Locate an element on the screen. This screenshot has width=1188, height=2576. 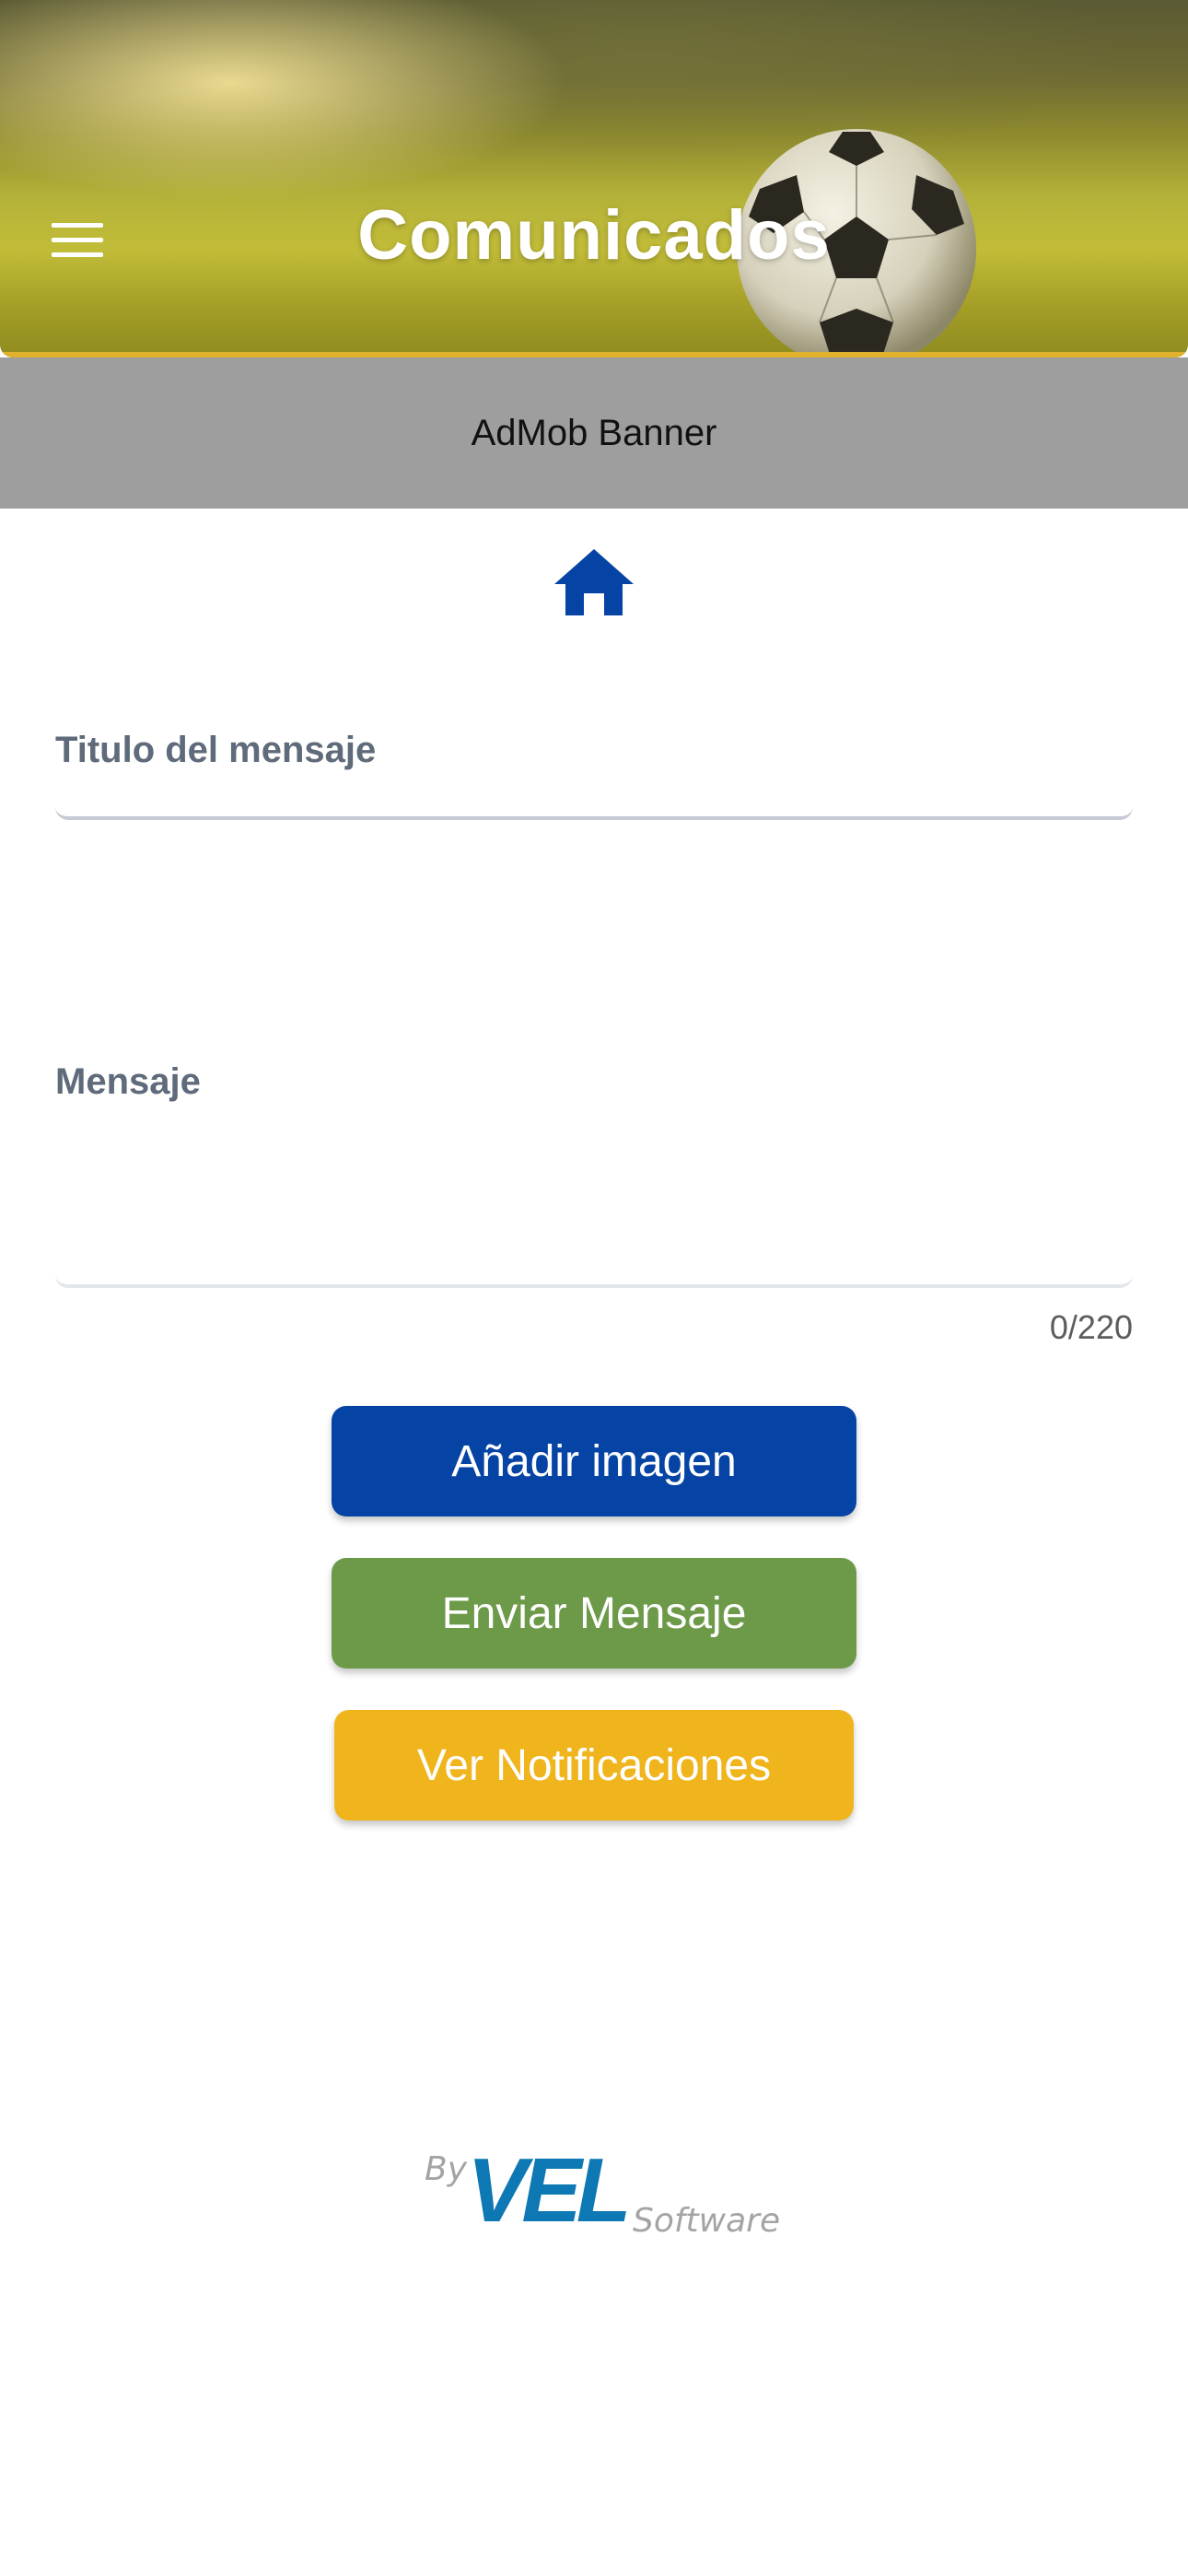
message-textarea is located at coordinates (594, 1158).